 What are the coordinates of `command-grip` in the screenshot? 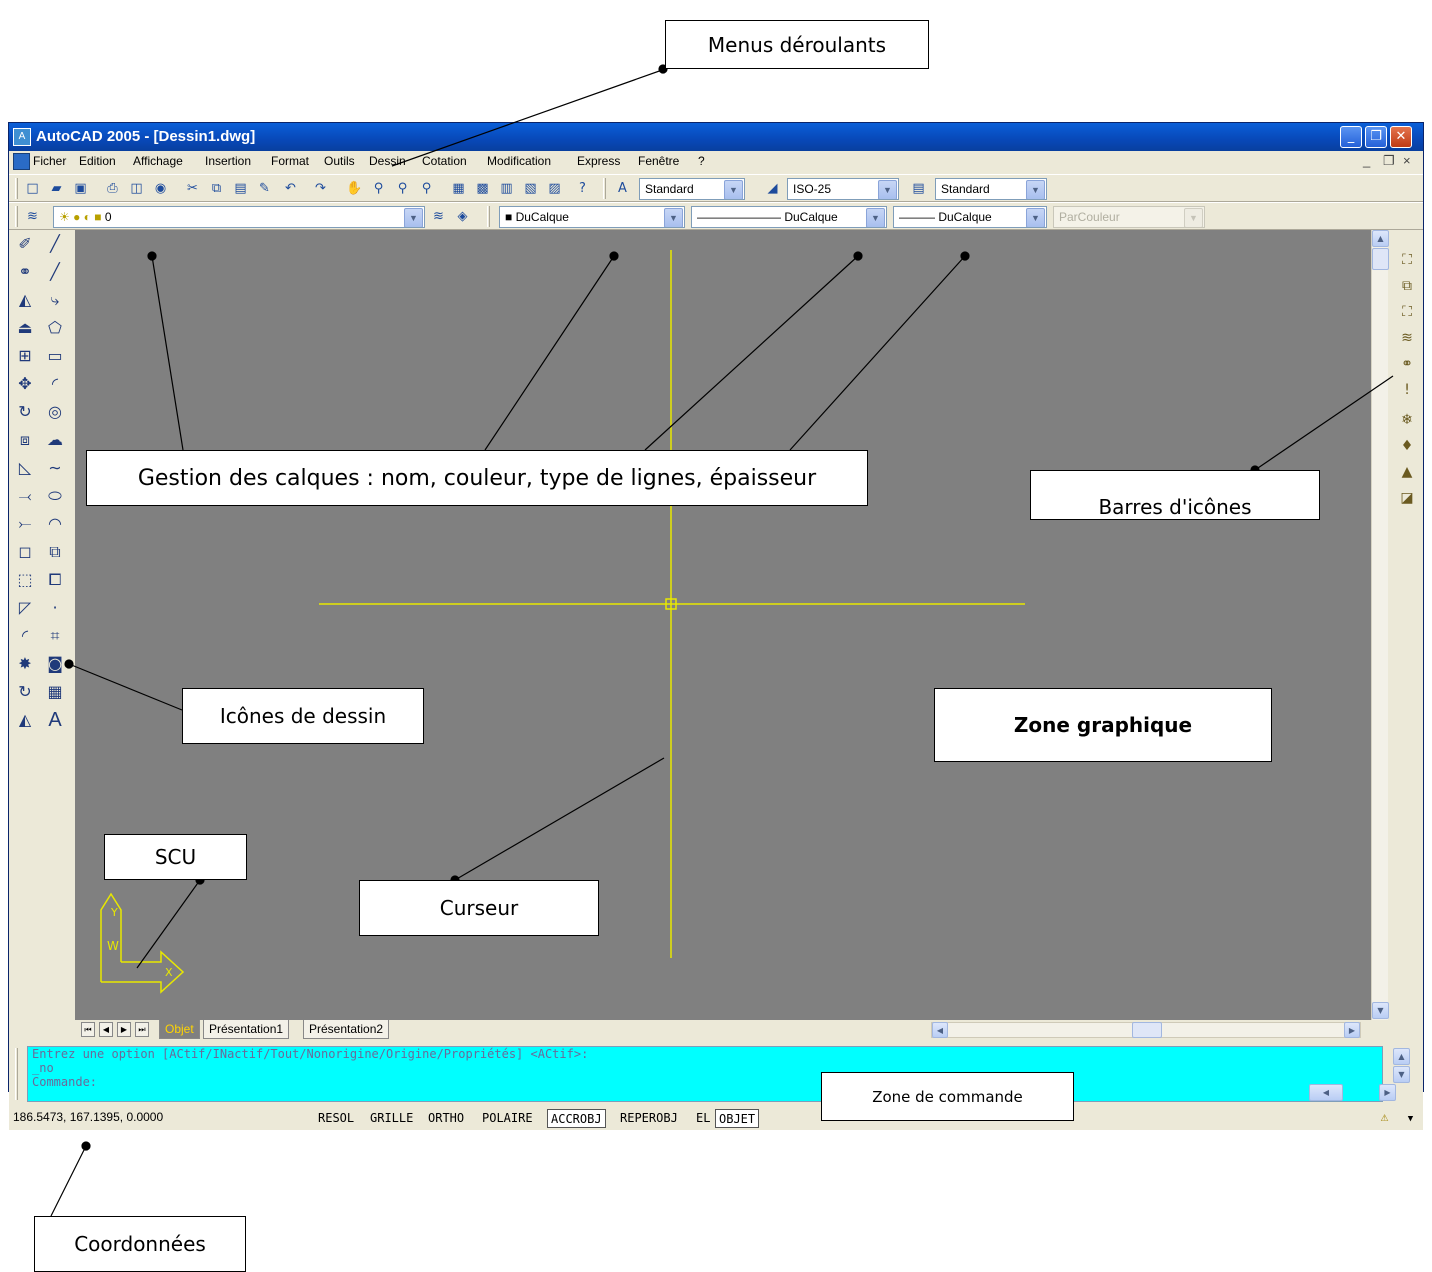 It's located at (16, 1074).